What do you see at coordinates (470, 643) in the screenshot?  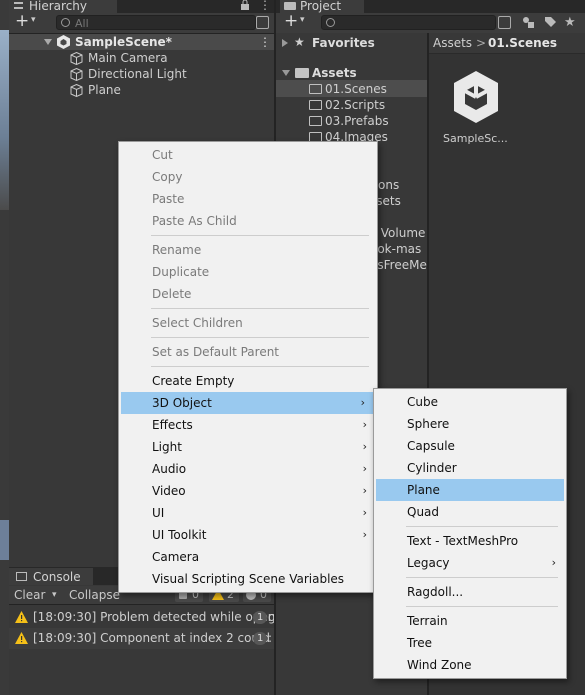 I see `menu-item-tree: Tree` at bounding box center [470, 643].